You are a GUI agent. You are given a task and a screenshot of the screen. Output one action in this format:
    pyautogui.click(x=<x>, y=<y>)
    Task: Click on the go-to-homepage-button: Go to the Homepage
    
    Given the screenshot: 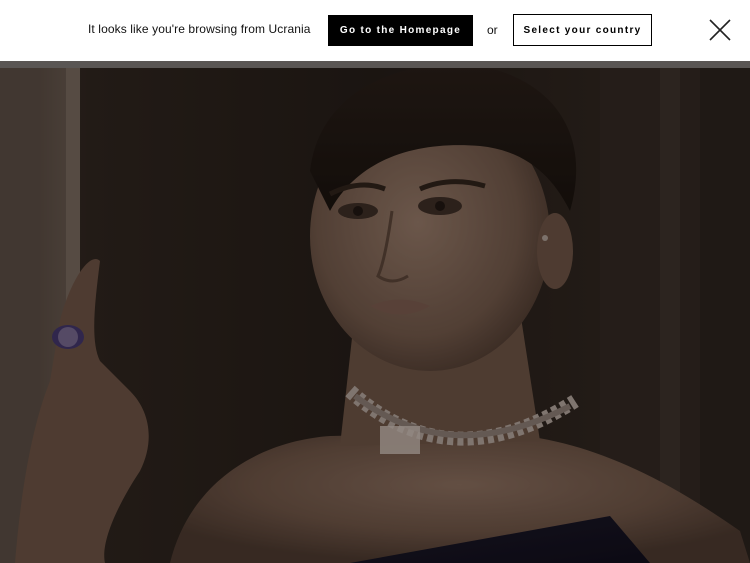 What is the action you would take?
    pyautogui.click(x=400, y=30)
    